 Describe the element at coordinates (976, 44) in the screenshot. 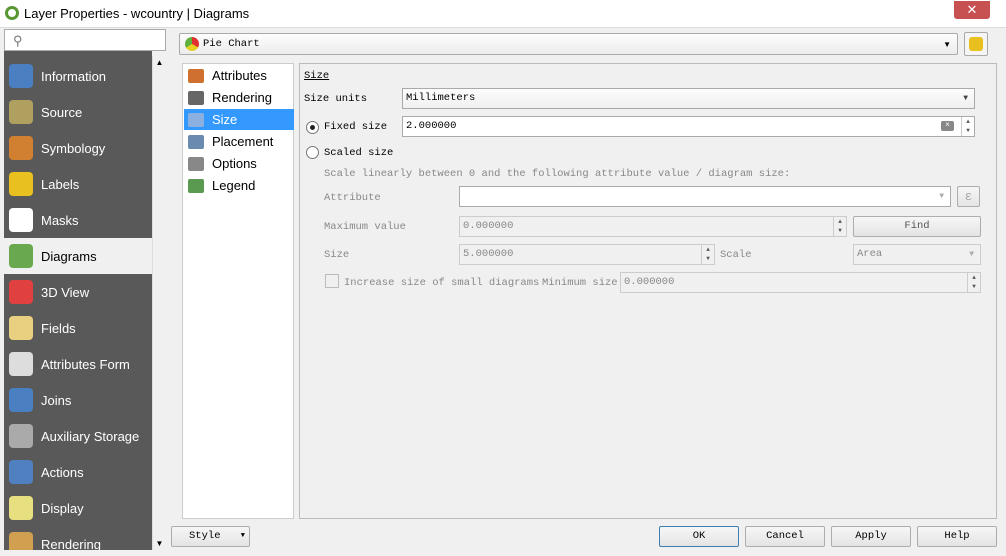

I see `style-manager-button` at that location.